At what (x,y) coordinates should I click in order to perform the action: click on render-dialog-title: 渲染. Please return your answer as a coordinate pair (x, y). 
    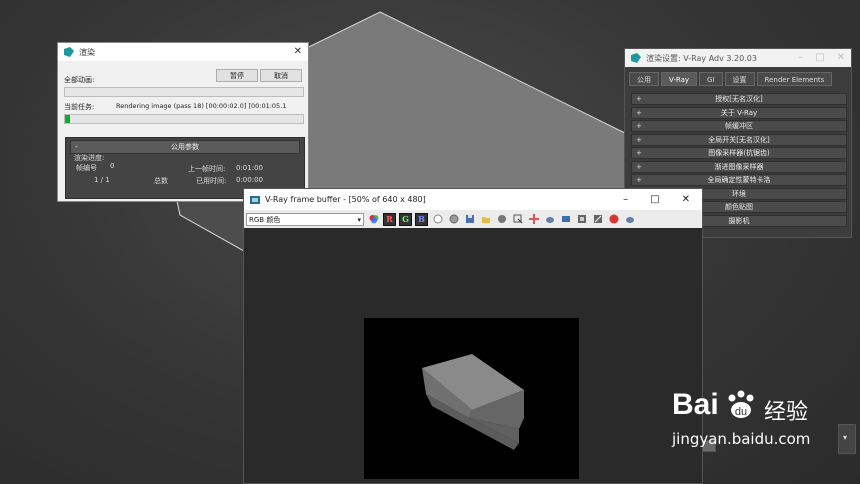
    Looking at the image, I should click on (87, 52).